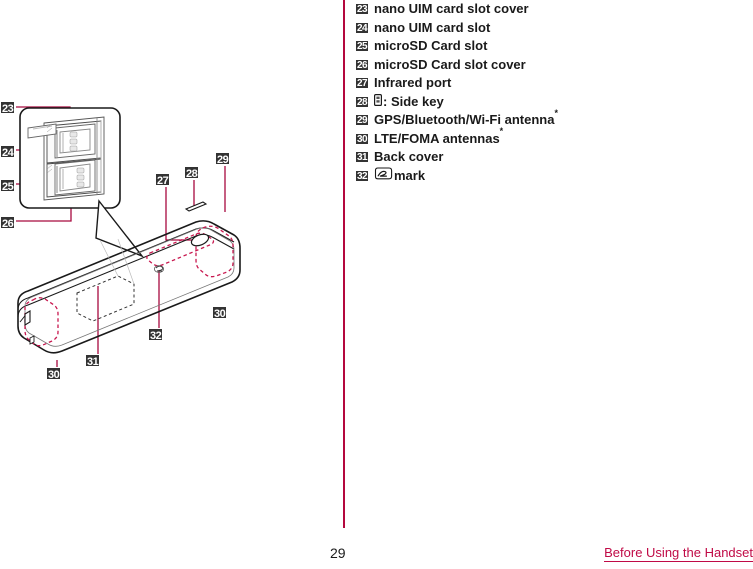 This screenshot has height=569, width=753. I want to click on legend-item-31: 31 Back cover, so click(550, 157).